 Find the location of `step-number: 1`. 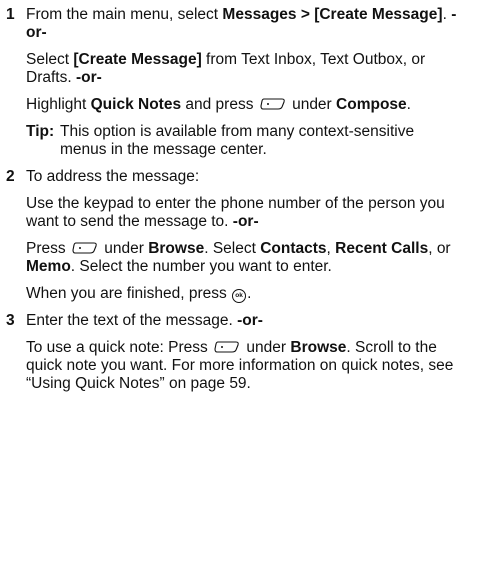

step-number: 1 is located at coordinates (10, 14).